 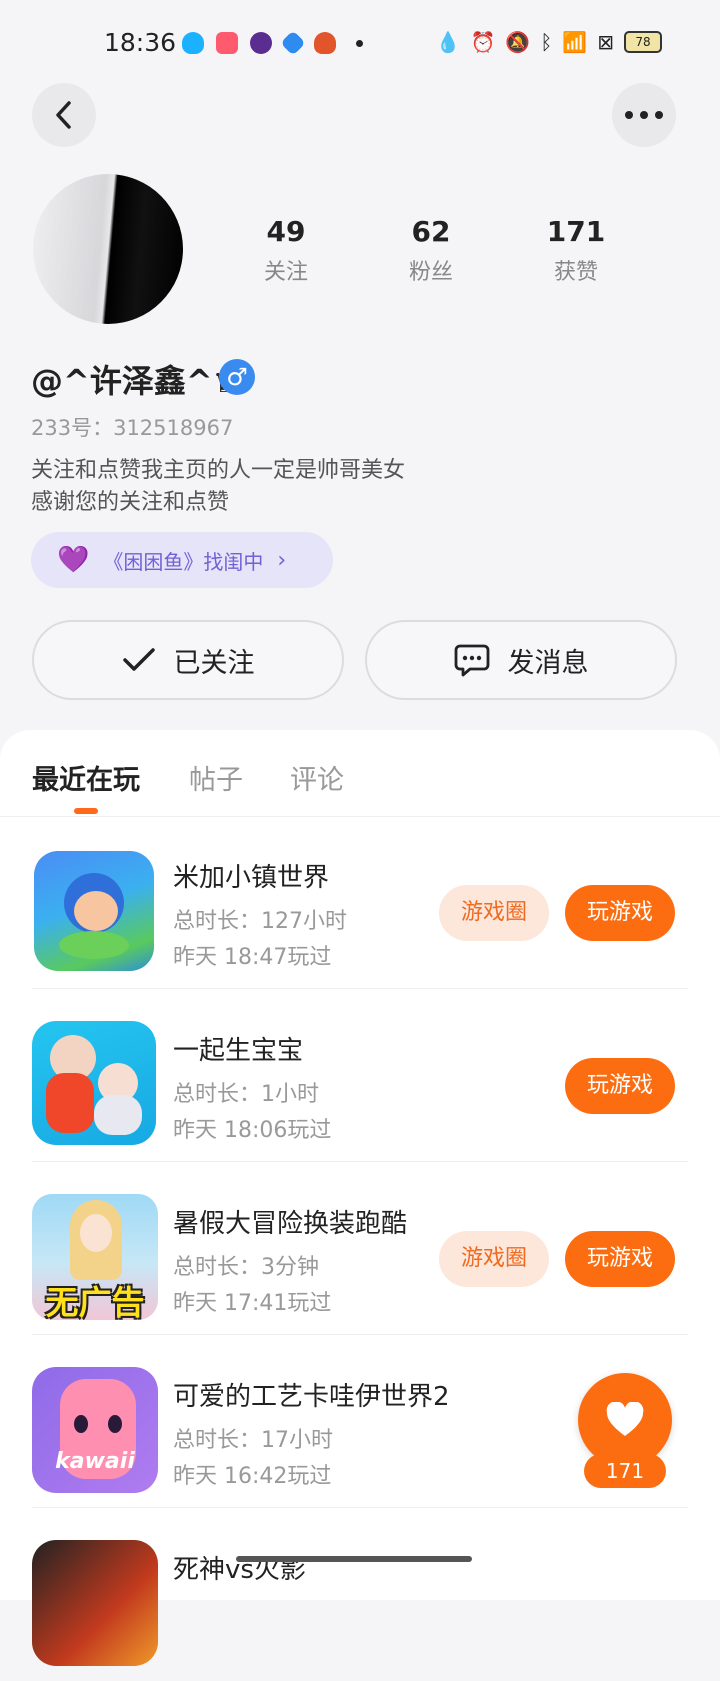 I want to click on stat-likes: 171 获赞, so click(x=576, y=250).